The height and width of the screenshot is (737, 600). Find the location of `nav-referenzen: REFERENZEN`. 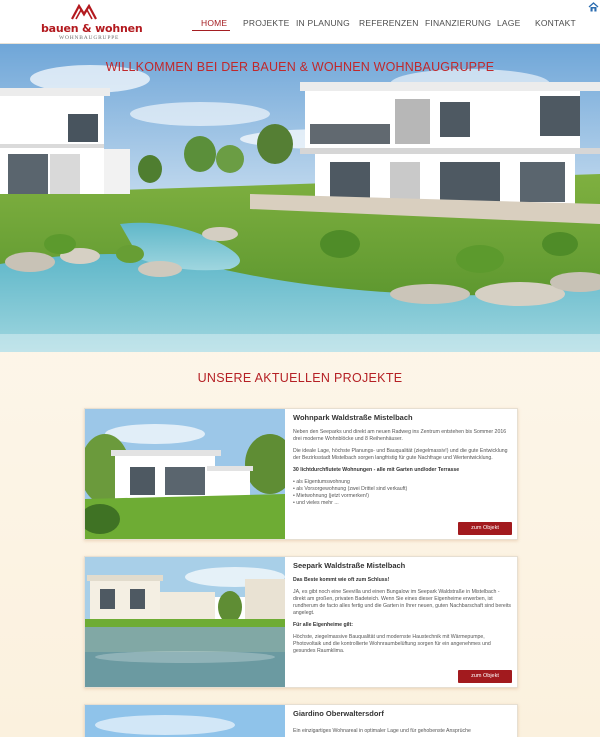

nav-referenzen: REFERENZEN is located at coordinates (389, 23).